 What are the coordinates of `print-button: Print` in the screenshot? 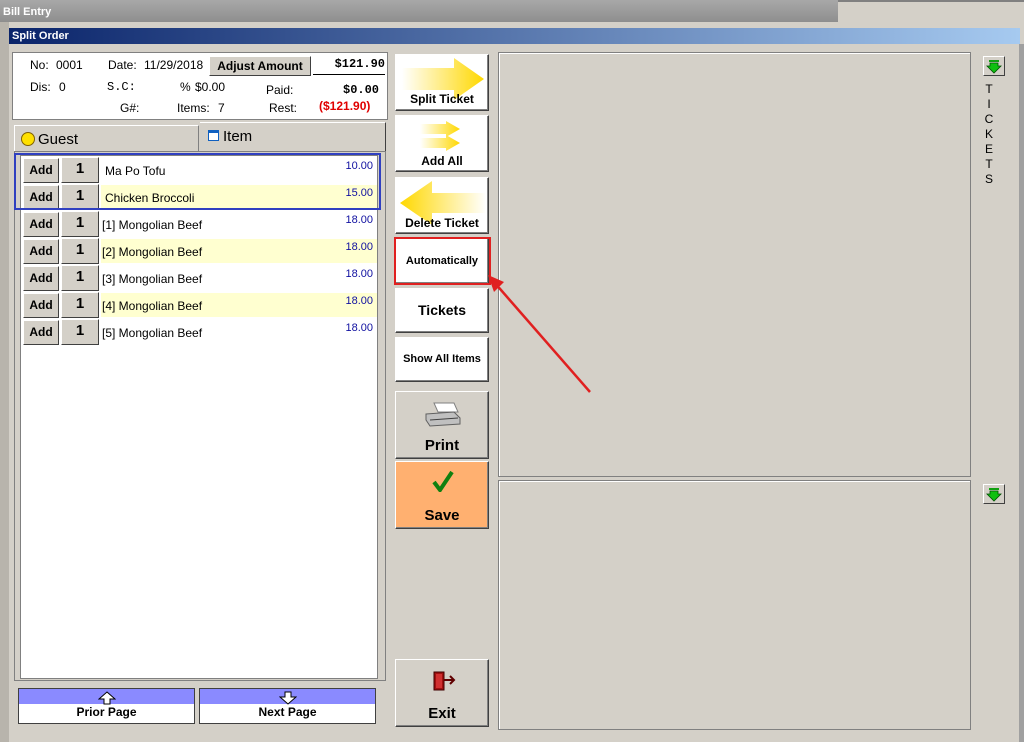 It's located at (442, 425).